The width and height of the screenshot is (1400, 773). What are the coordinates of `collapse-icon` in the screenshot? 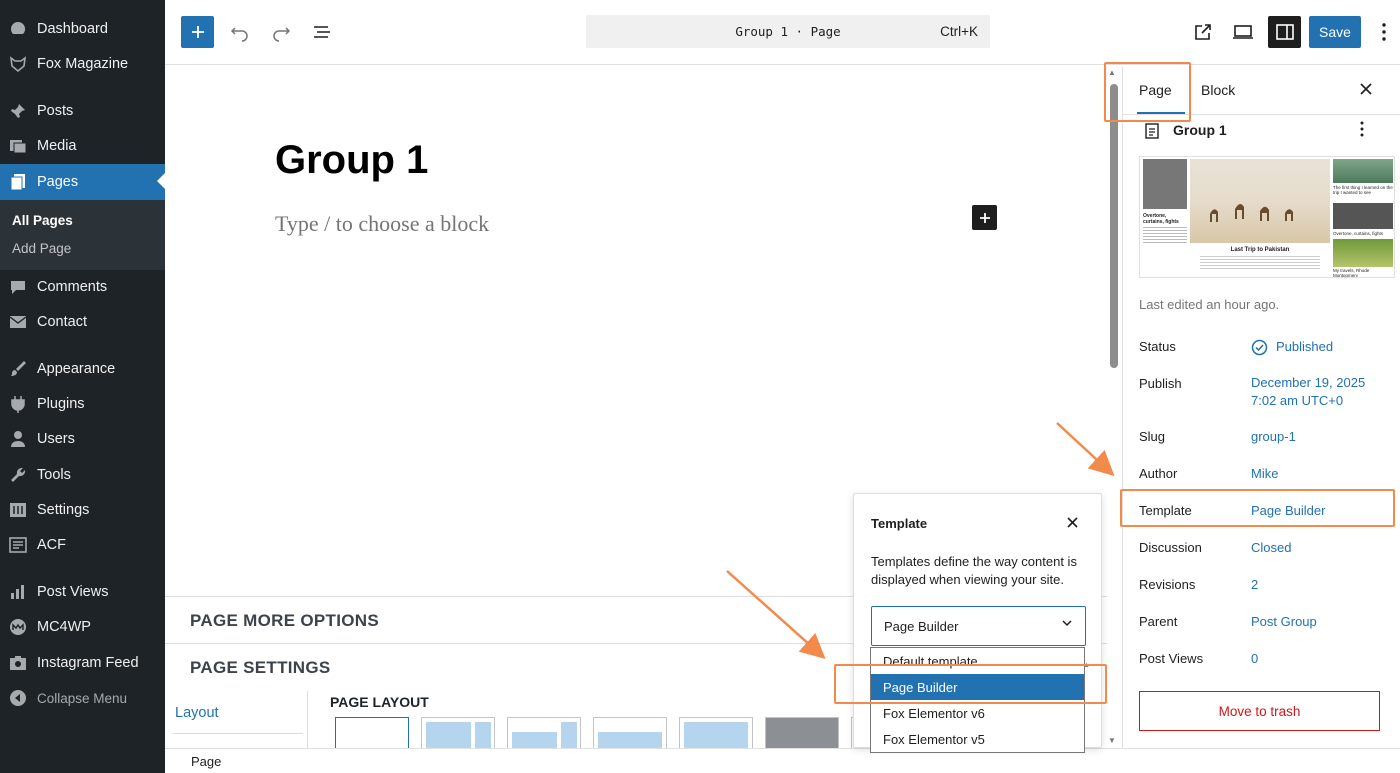 It's located at (18, 698).